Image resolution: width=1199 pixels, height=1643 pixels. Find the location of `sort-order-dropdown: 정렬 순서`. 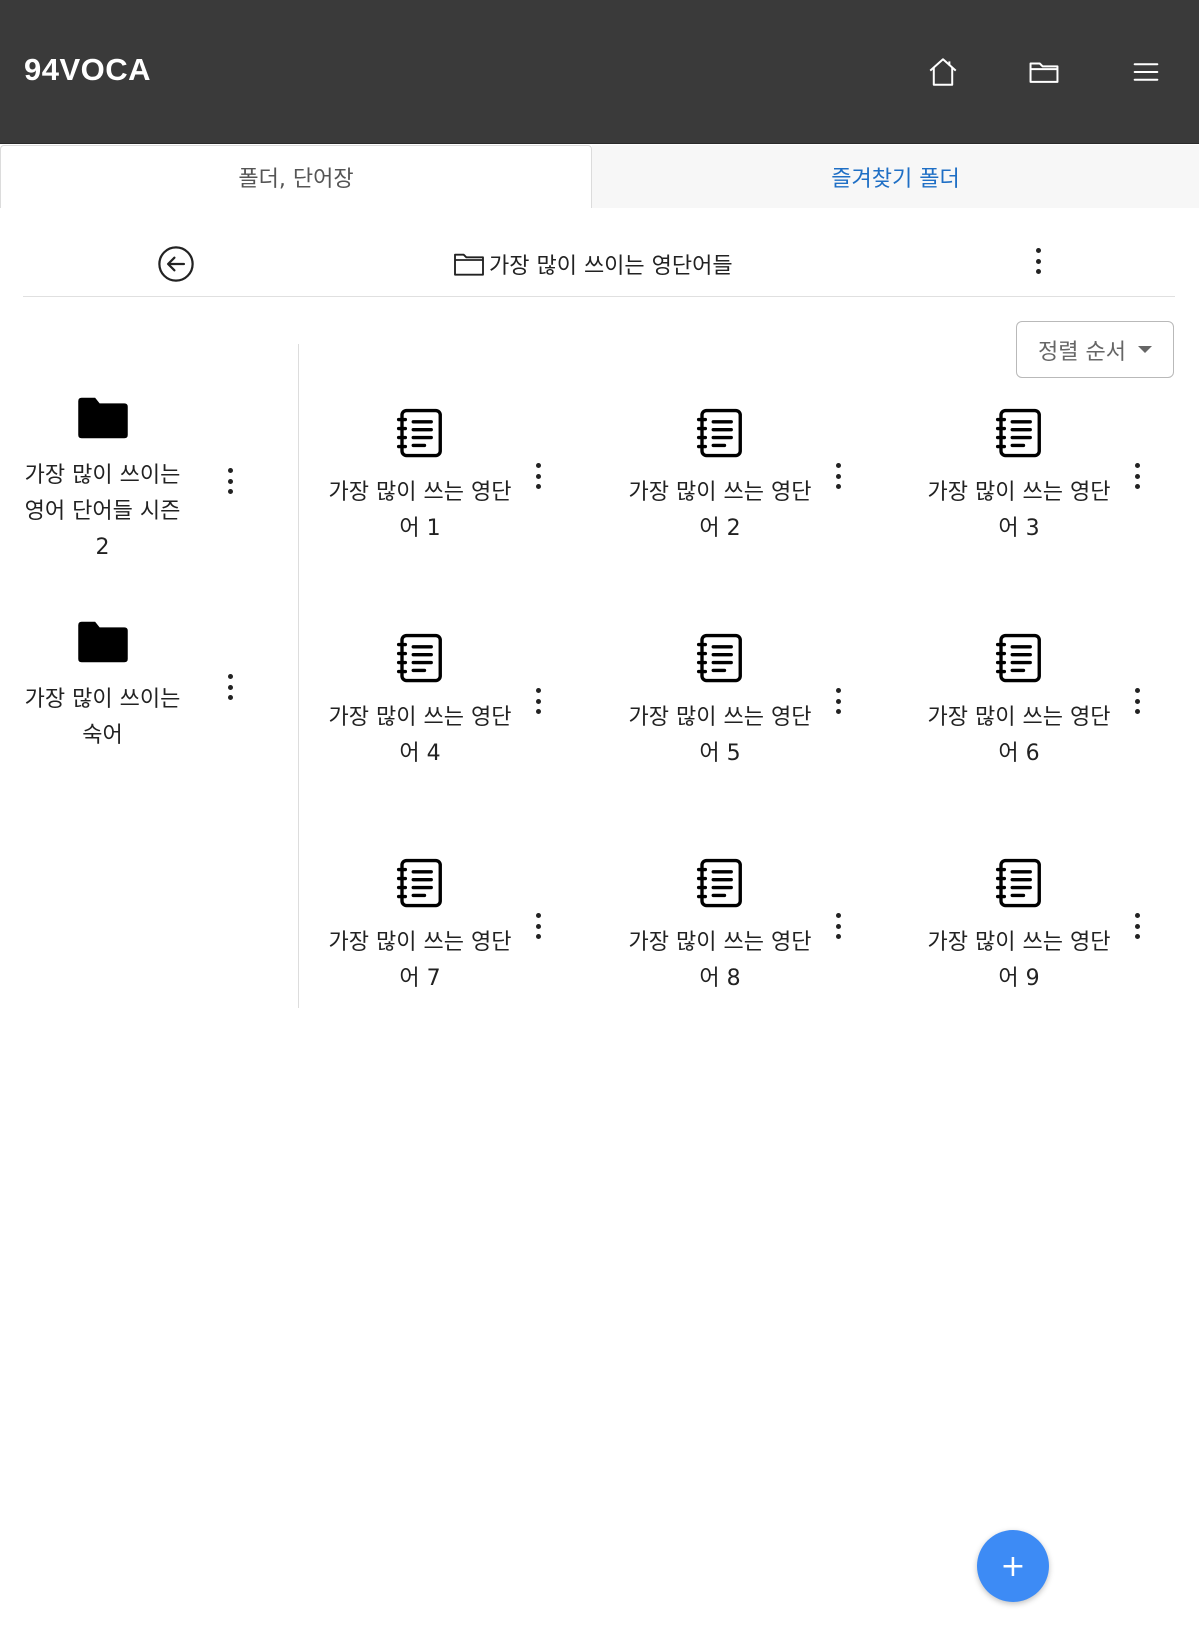

sort-order-dropdown: 정렬 순서 is located at coordinates (1095, 349).